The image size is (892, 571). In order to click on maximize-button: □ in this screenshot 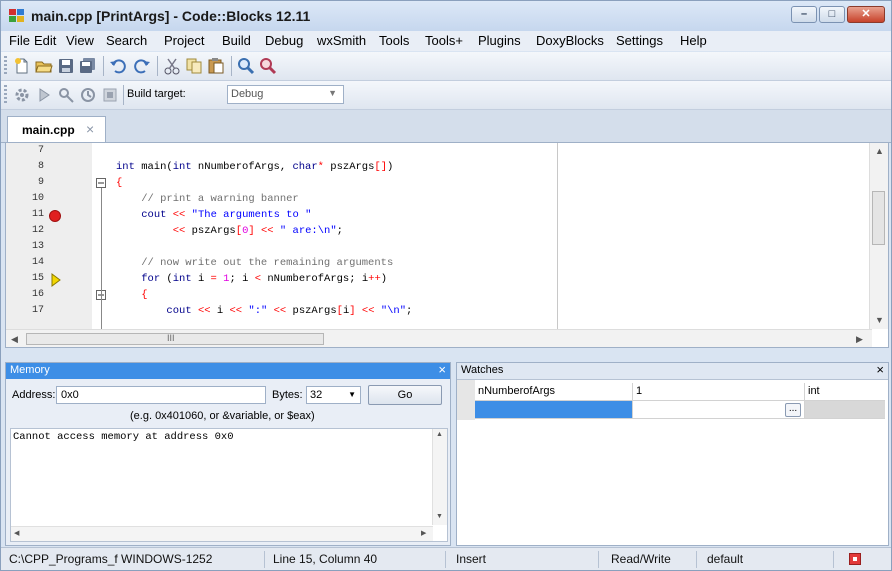, I will do `click(832, 14)`.